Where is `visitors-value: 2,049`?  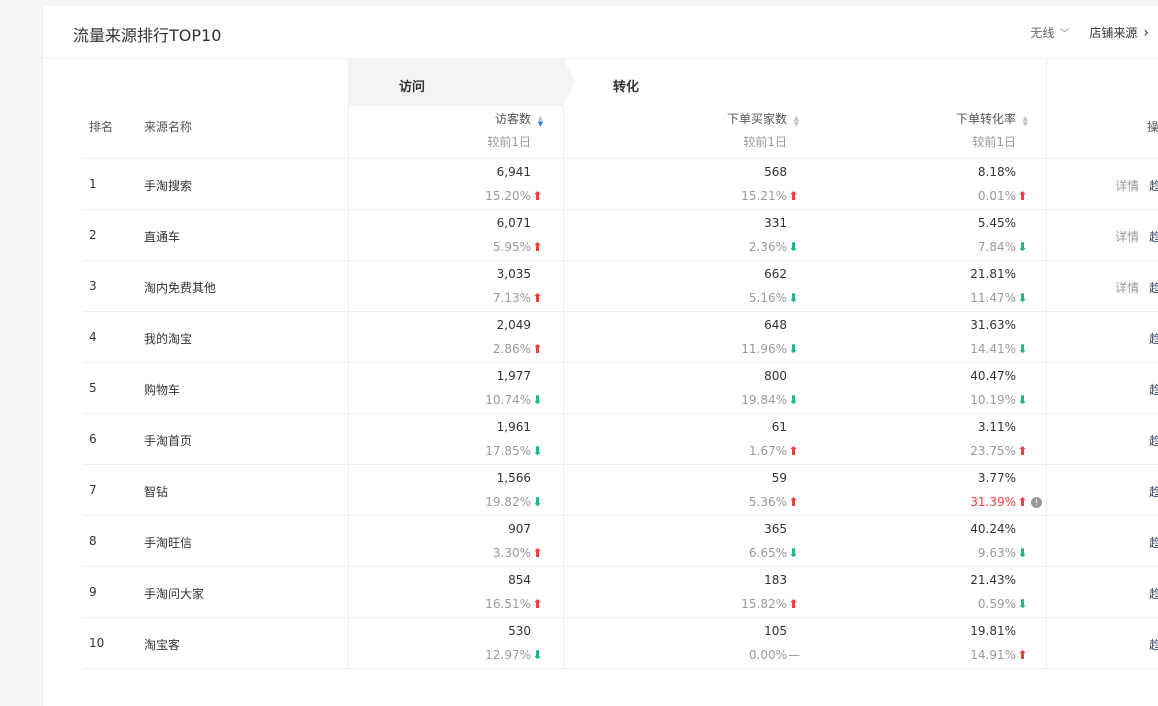 visitors-value: 2,049 is located at coordinates (513, 325).